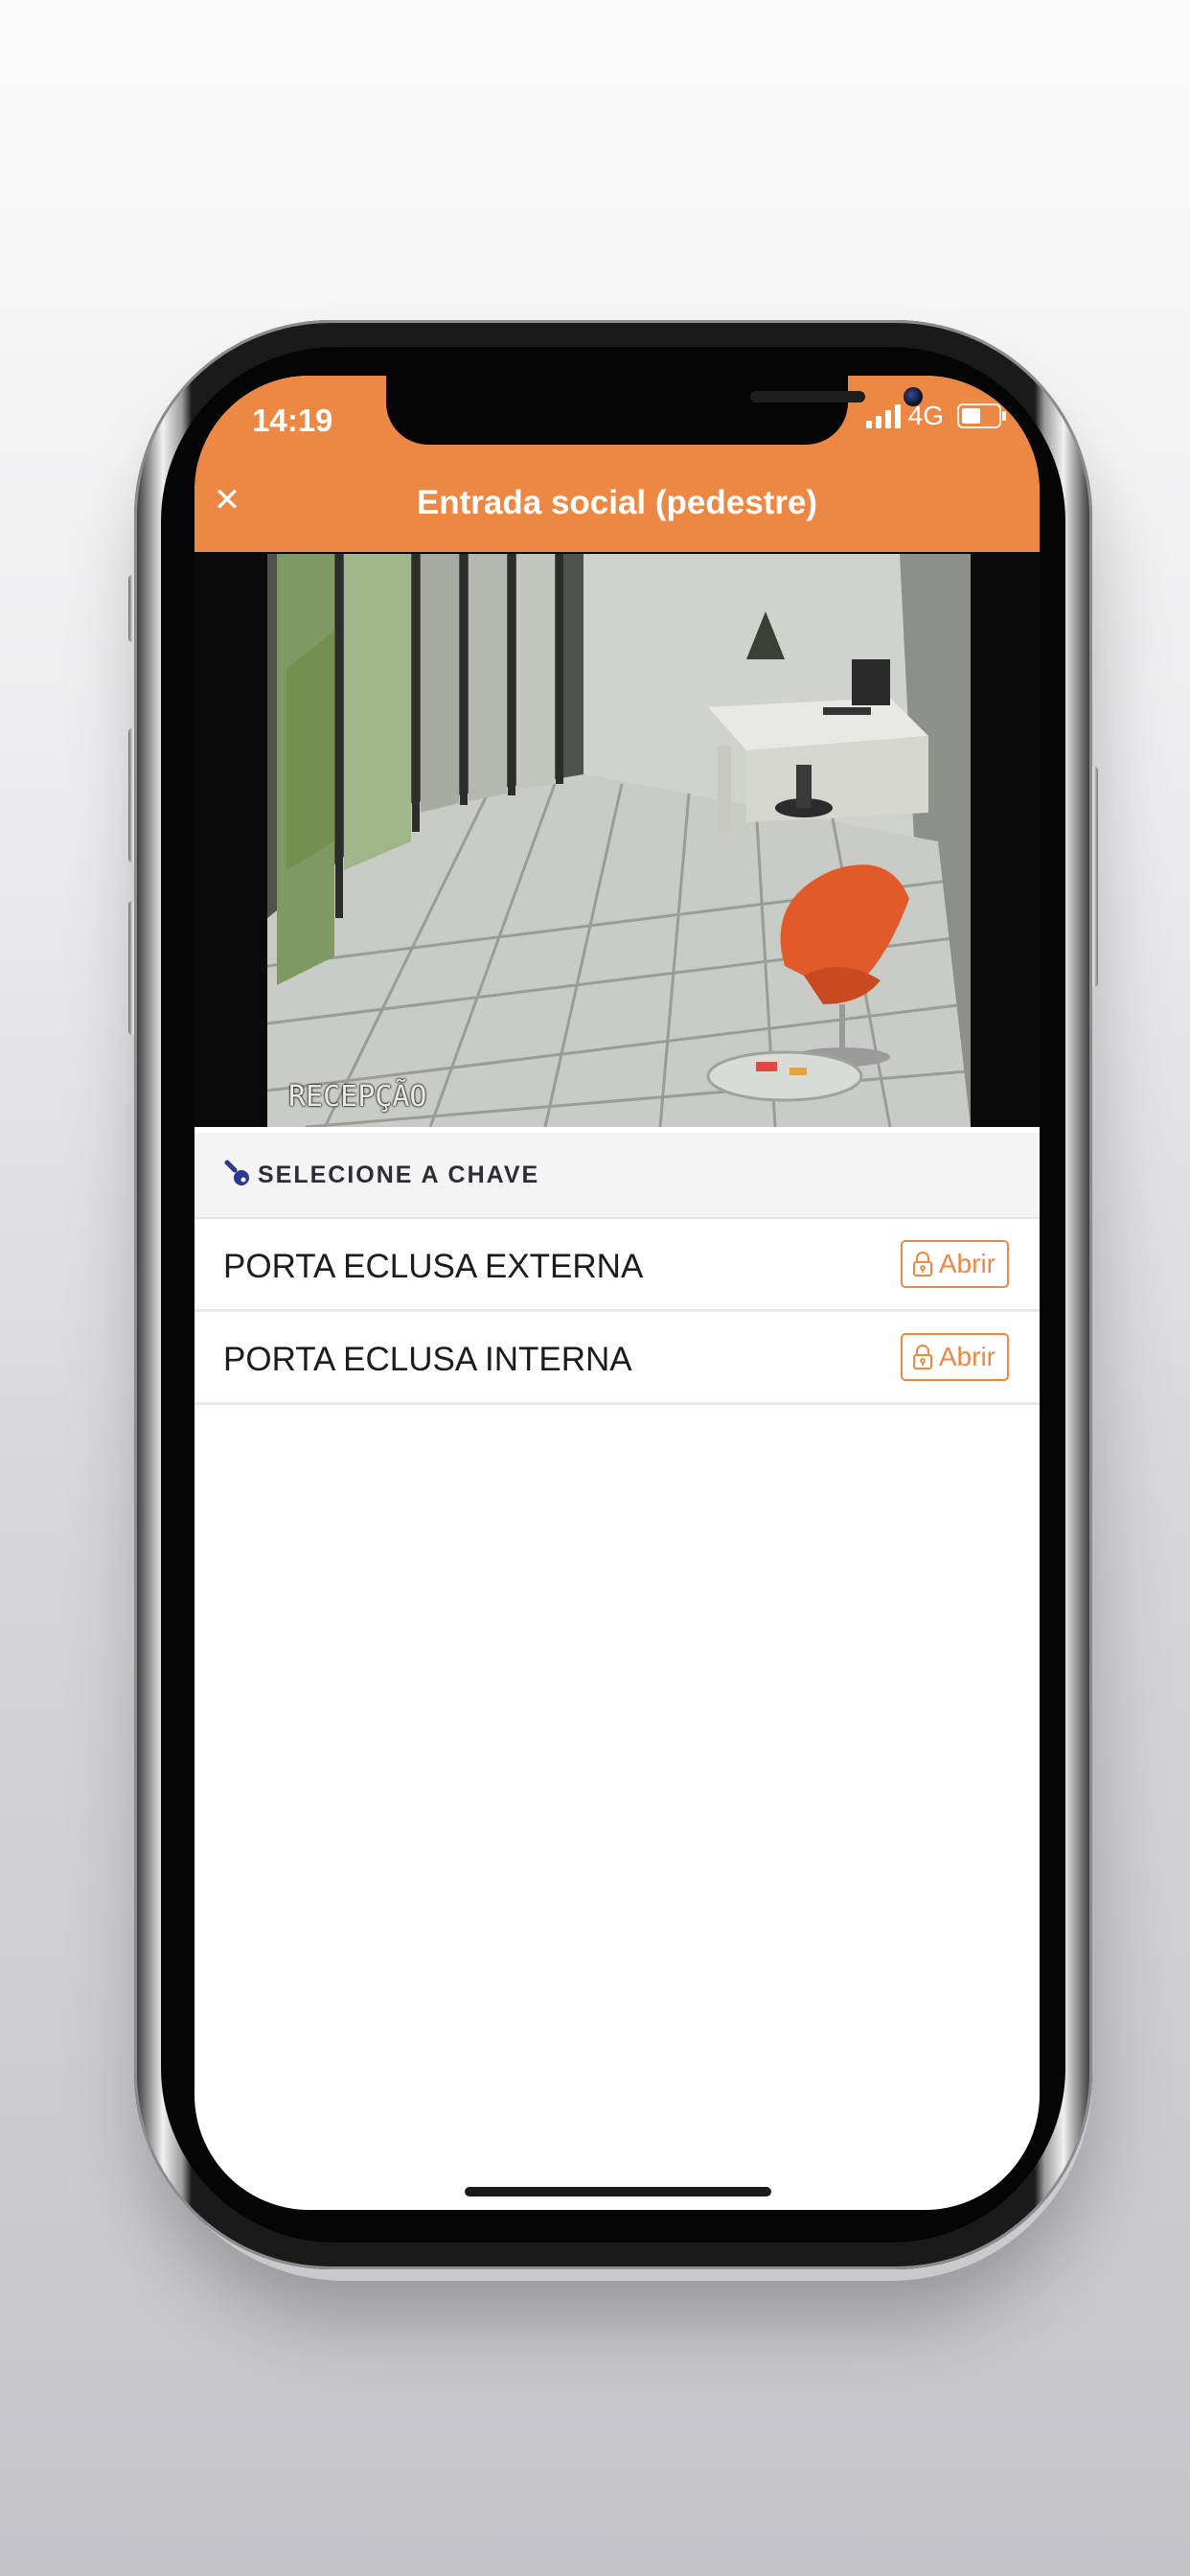 This screenshot has width=1190, height=2576. I want to click on status-indicators: 4G, so click(936, 416).